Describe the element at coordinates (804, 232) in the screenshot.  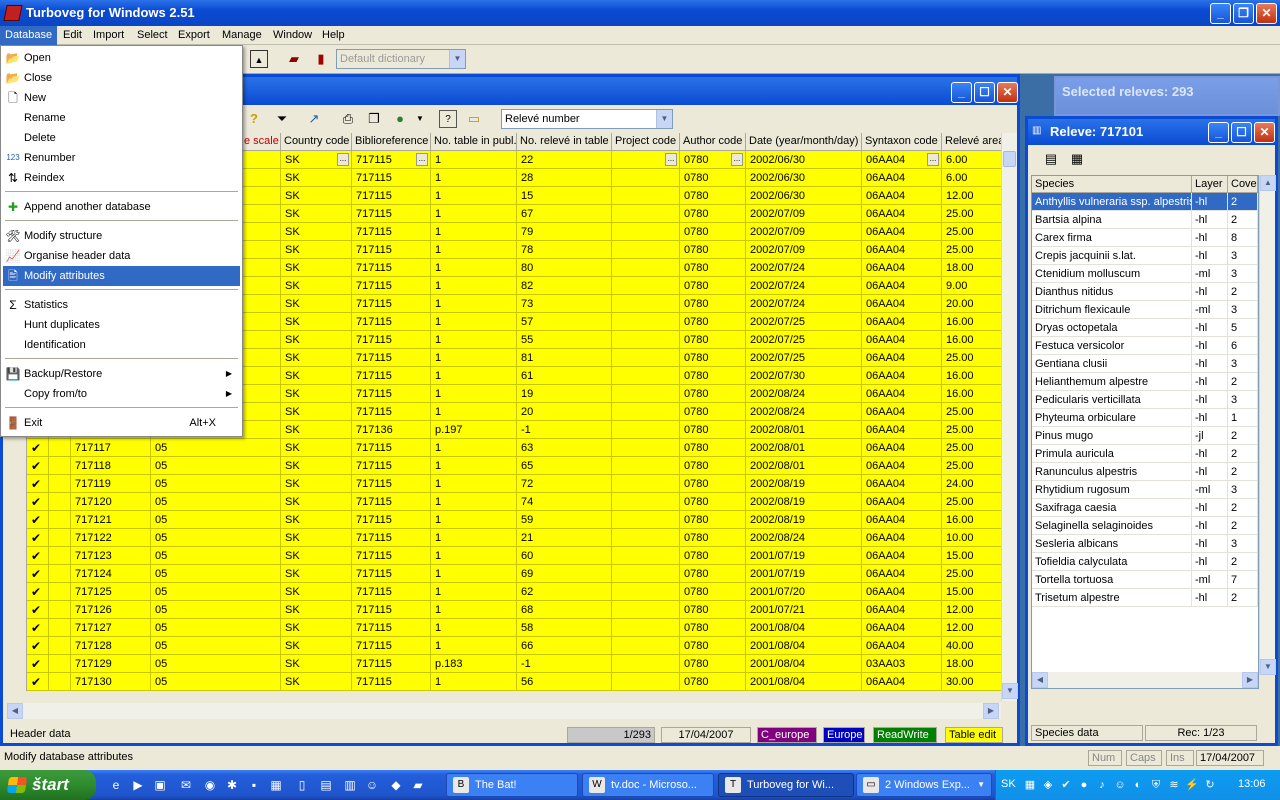
I see `cell-date: 2002/07/09` at that location.